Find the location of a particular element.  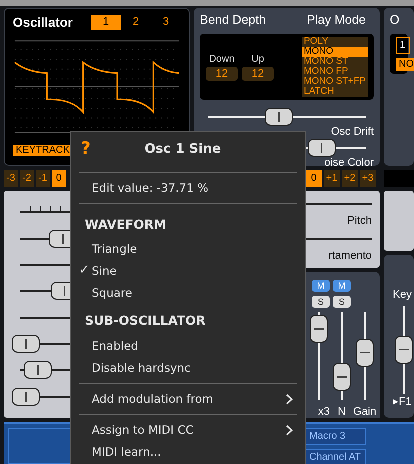

menu-item-label: Sine is located at coordinates (104, 271).